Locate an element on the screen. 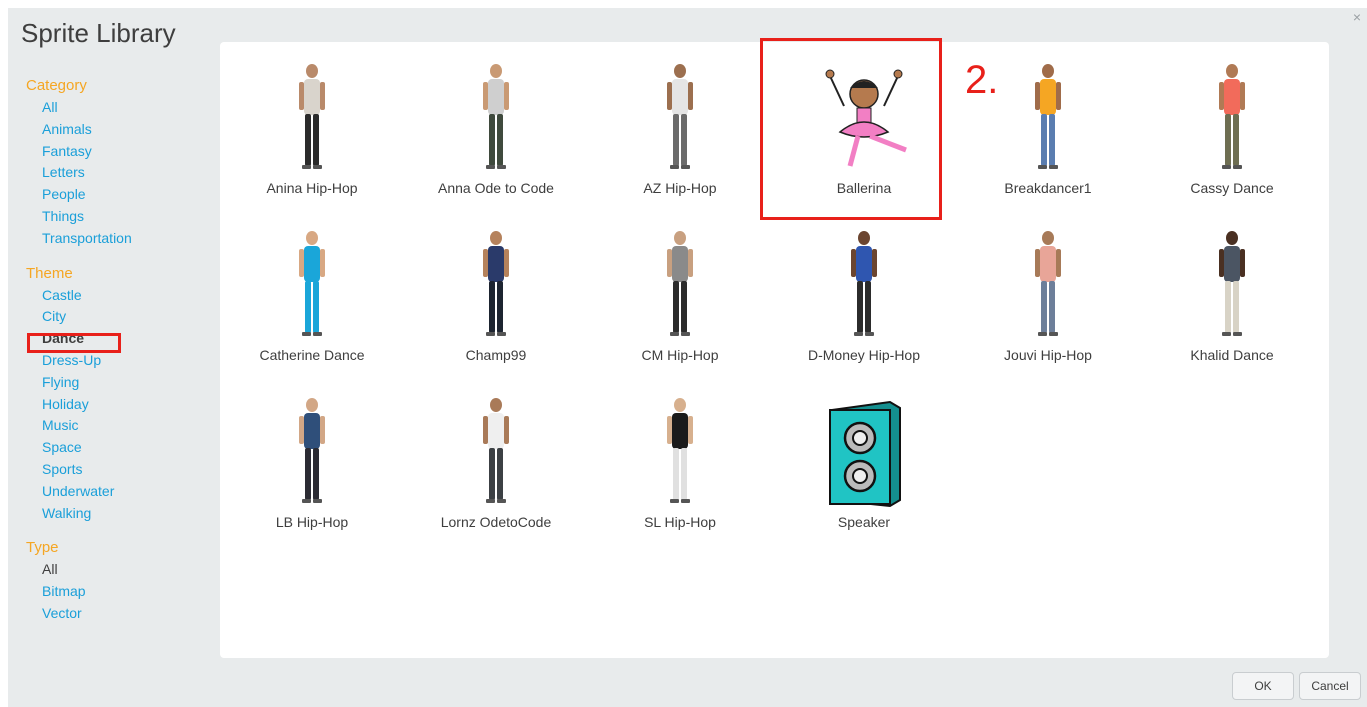  sprite-label: Ballerina is located at coordinates (864, 188).